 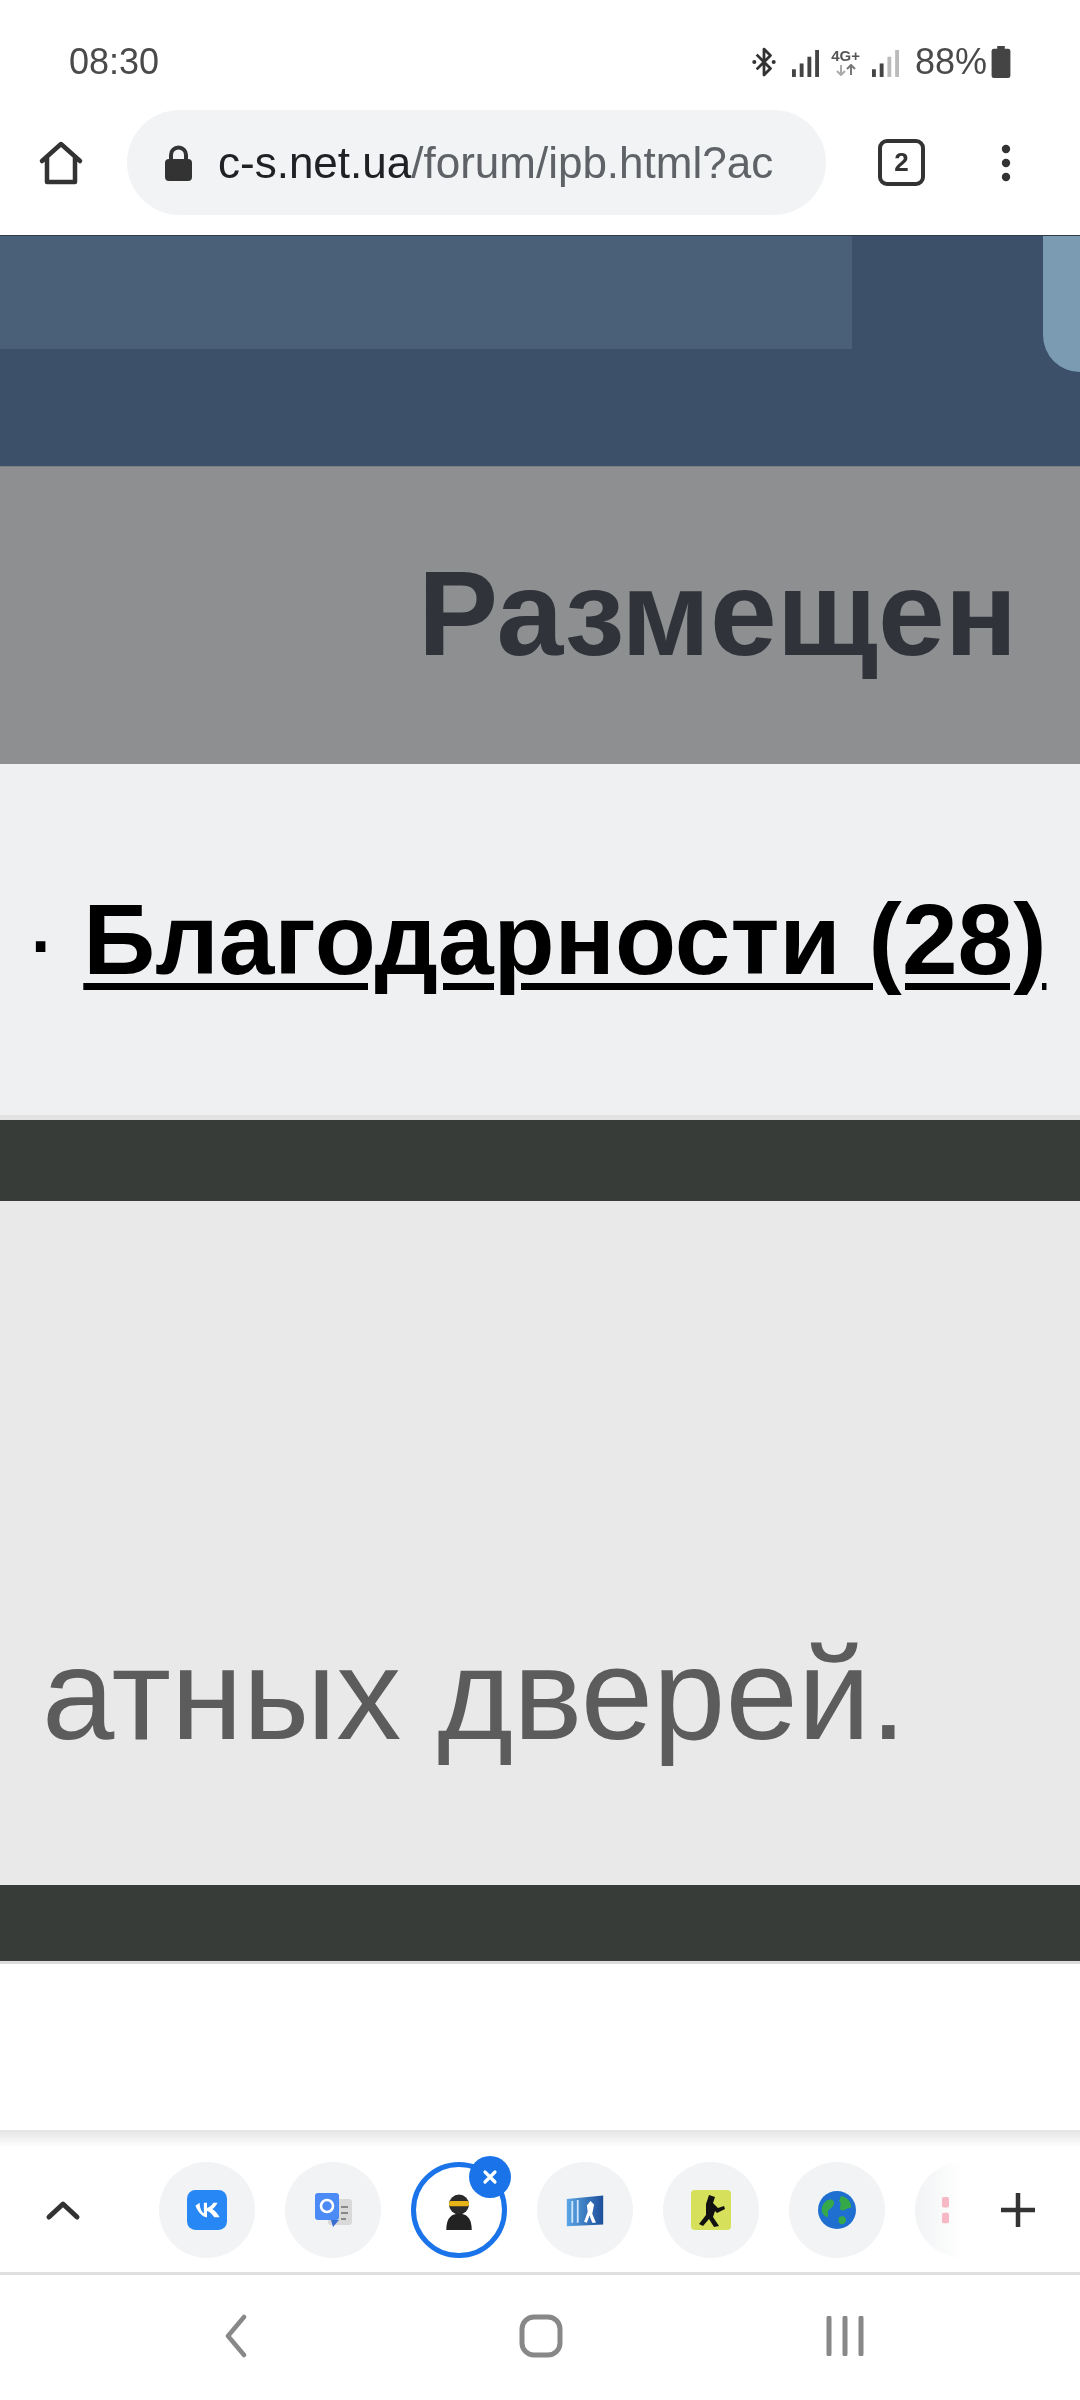 I want to click on new-tab-icon, so click(x=1018, y=2209).